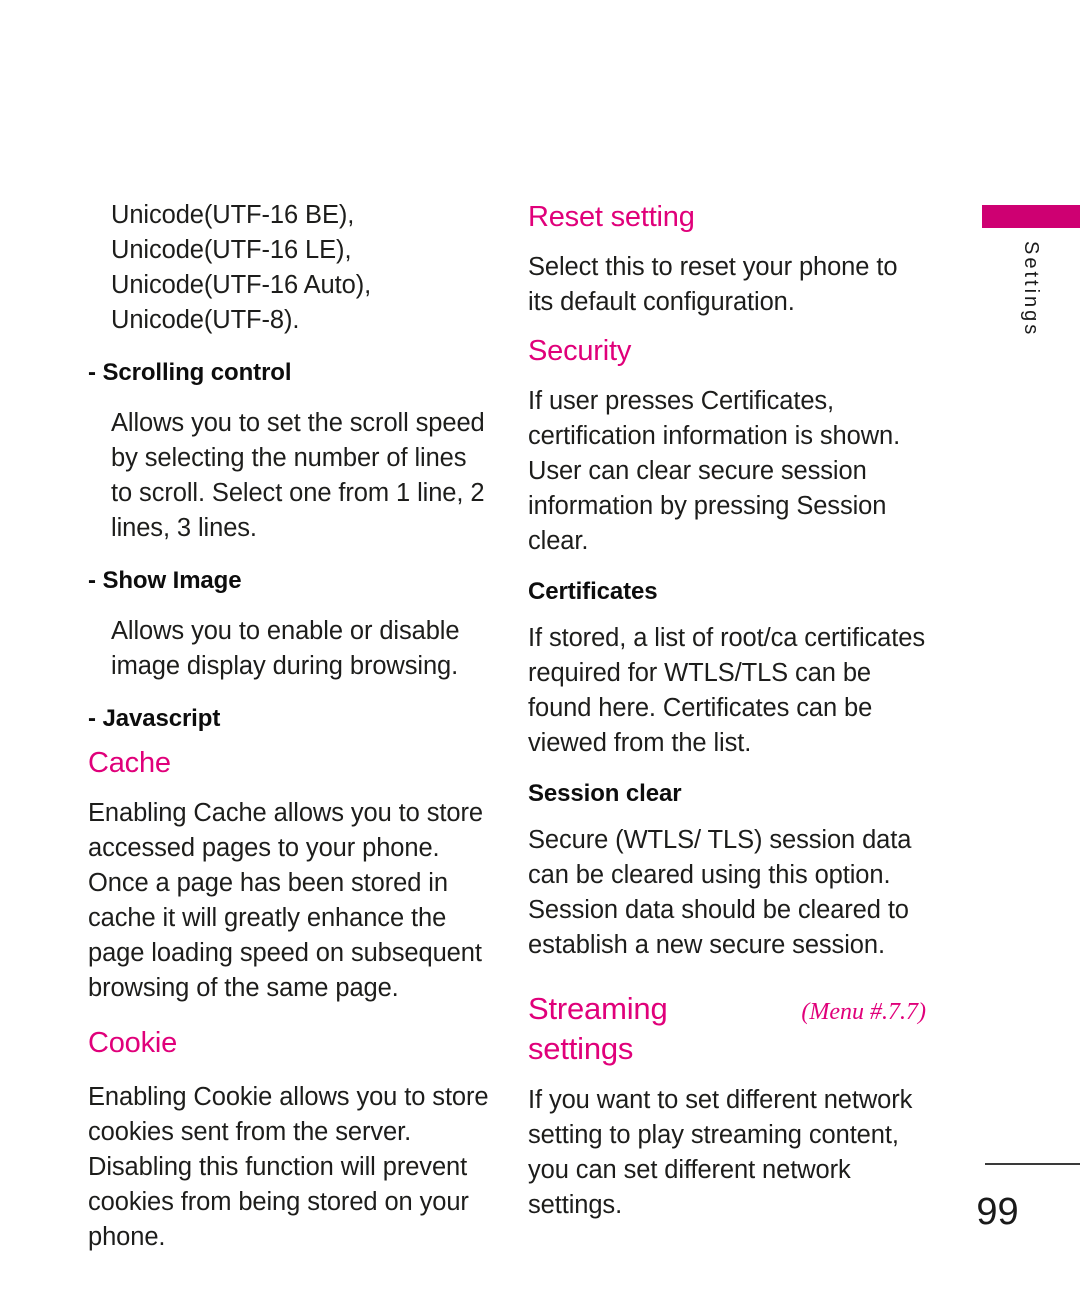 The width and height of the screenshot is (1080, 1295). I want to click on heading-cache: Cache, so click(129, 763).